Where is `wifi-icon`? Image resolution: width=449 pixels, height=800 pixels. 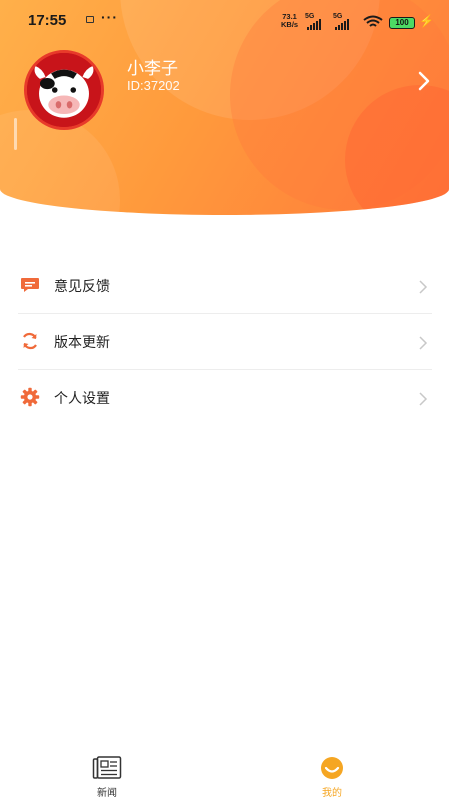 wifi-icon is located at coordinates (373, 21).